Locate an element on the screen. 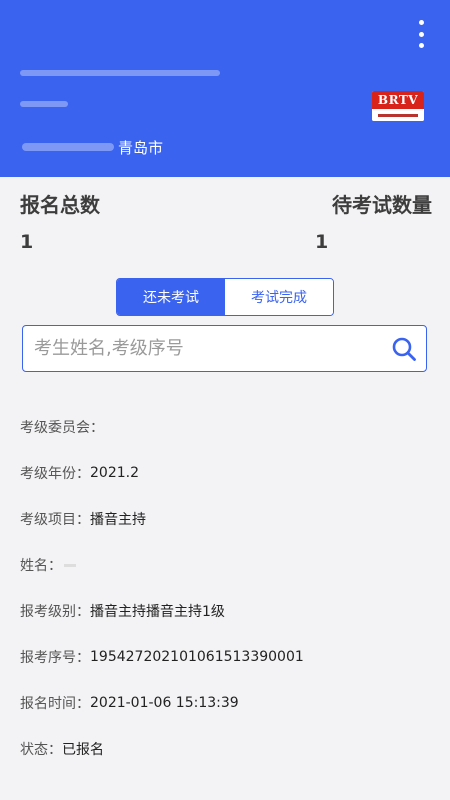 Image resolution: width=450 pixels, height=800 pixels. detail-row-serial: 报考序号： 195427202101061513390001 is located at coordinates (230, 657).